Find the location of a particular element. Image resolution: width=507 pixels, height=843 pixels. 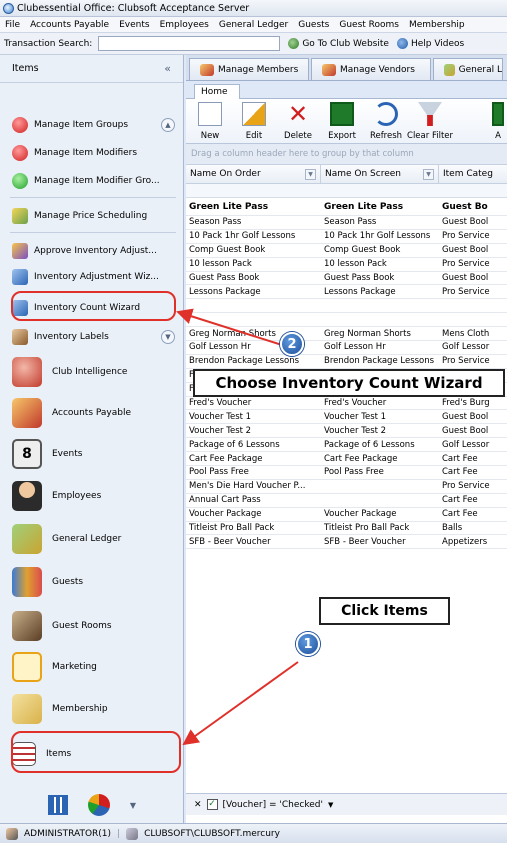

nav-group-marketing: Marketing is located at coordinates (54, 667).